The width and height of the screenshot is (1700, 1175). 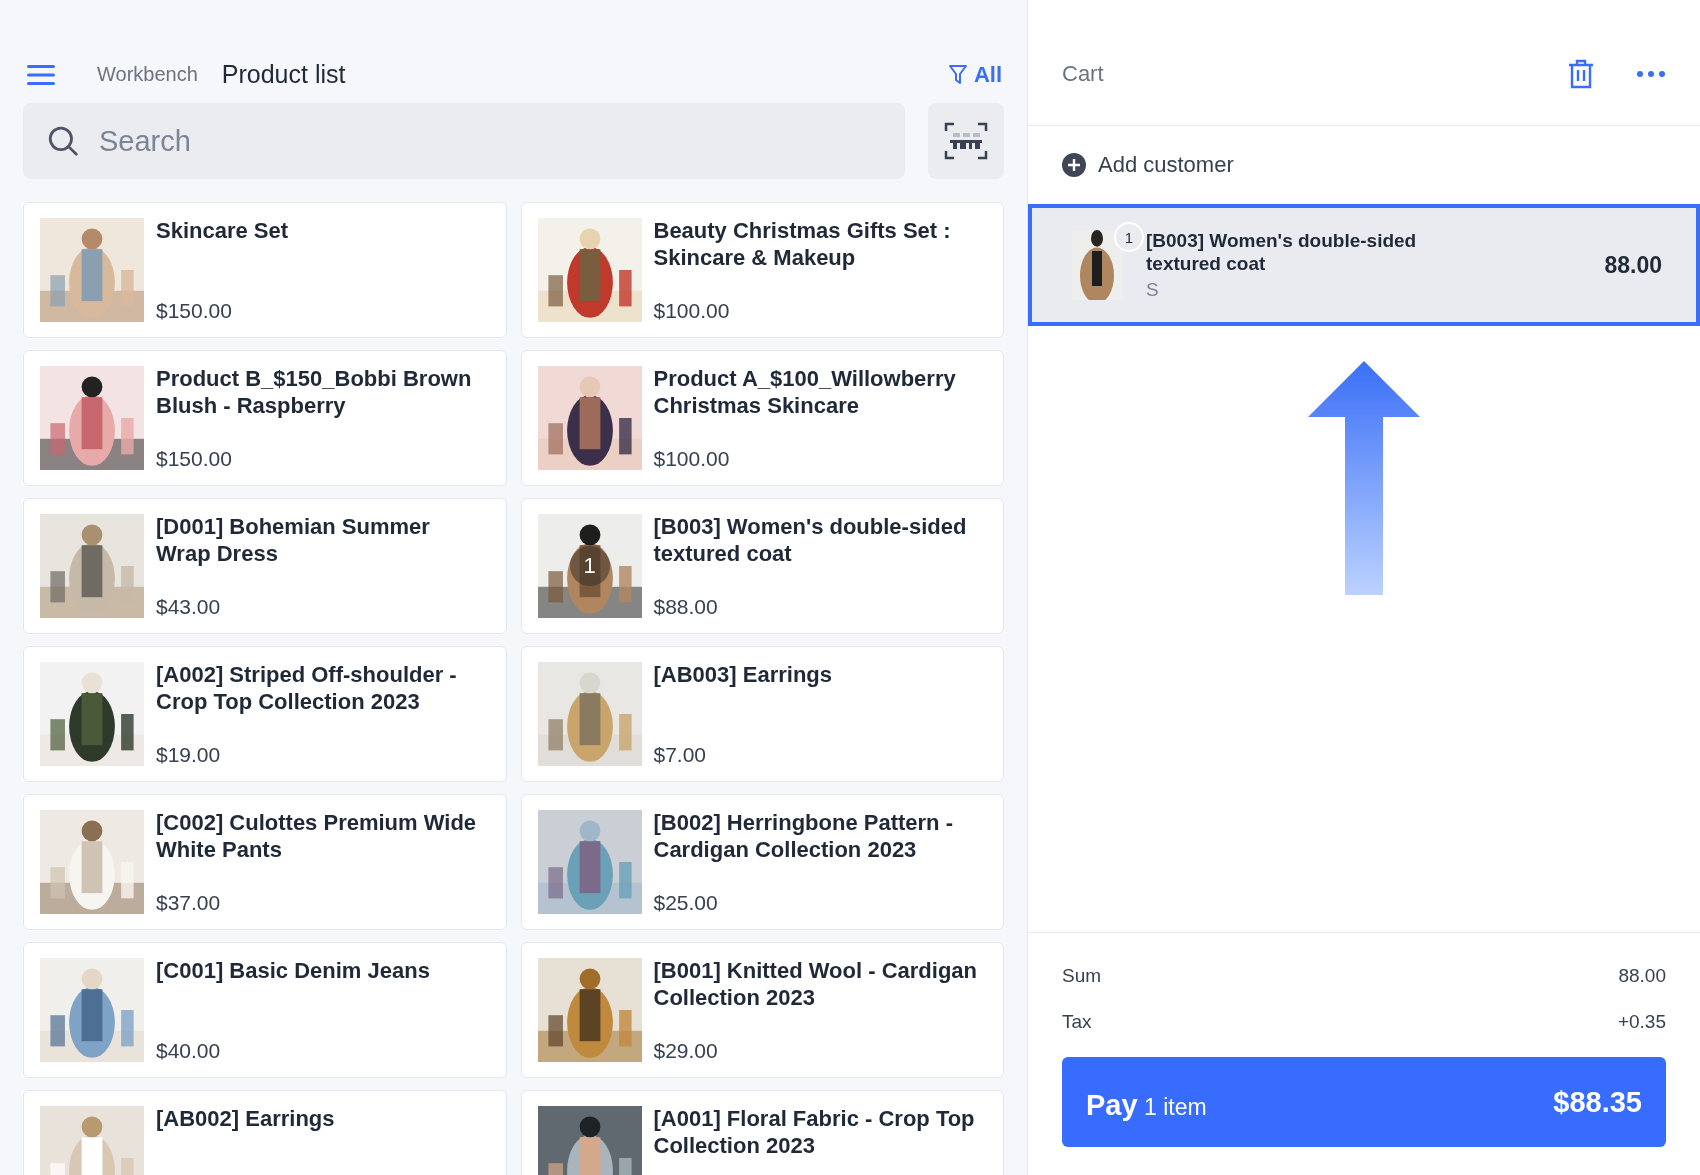 What do you see at coordinates (223, 230) in the screenshot?
I see `product-name: Skincare Set` at bounding box center [223, 230].